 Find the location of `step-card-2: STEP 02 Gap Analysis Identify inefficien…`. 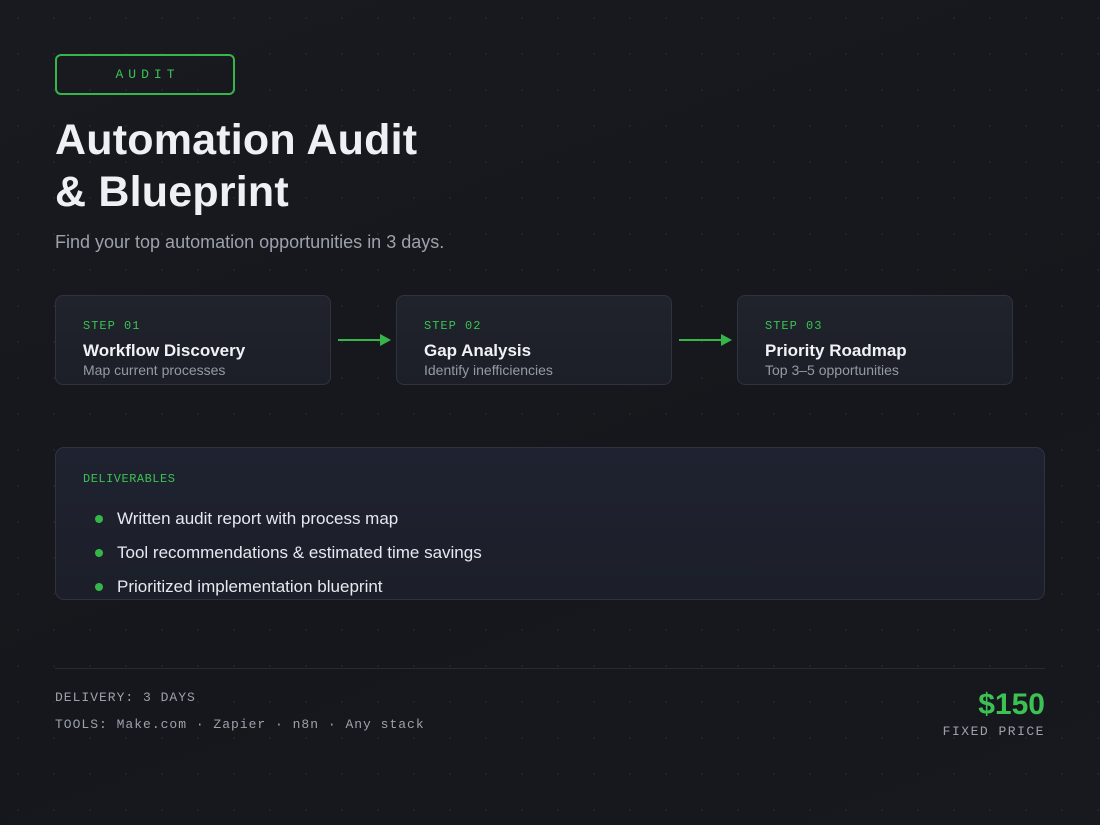

step-card-2: STEP 02 Gap Analysis Identify inefficien… is located at coordinates (534, 340).